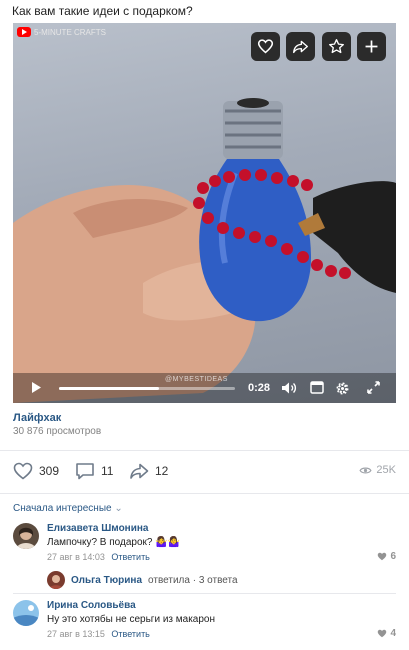 The image size is (409, 650). Describe the element at coordinates (106, 580) in the screenshot. I see `reply-author: Ольга Тюрина` at that location.